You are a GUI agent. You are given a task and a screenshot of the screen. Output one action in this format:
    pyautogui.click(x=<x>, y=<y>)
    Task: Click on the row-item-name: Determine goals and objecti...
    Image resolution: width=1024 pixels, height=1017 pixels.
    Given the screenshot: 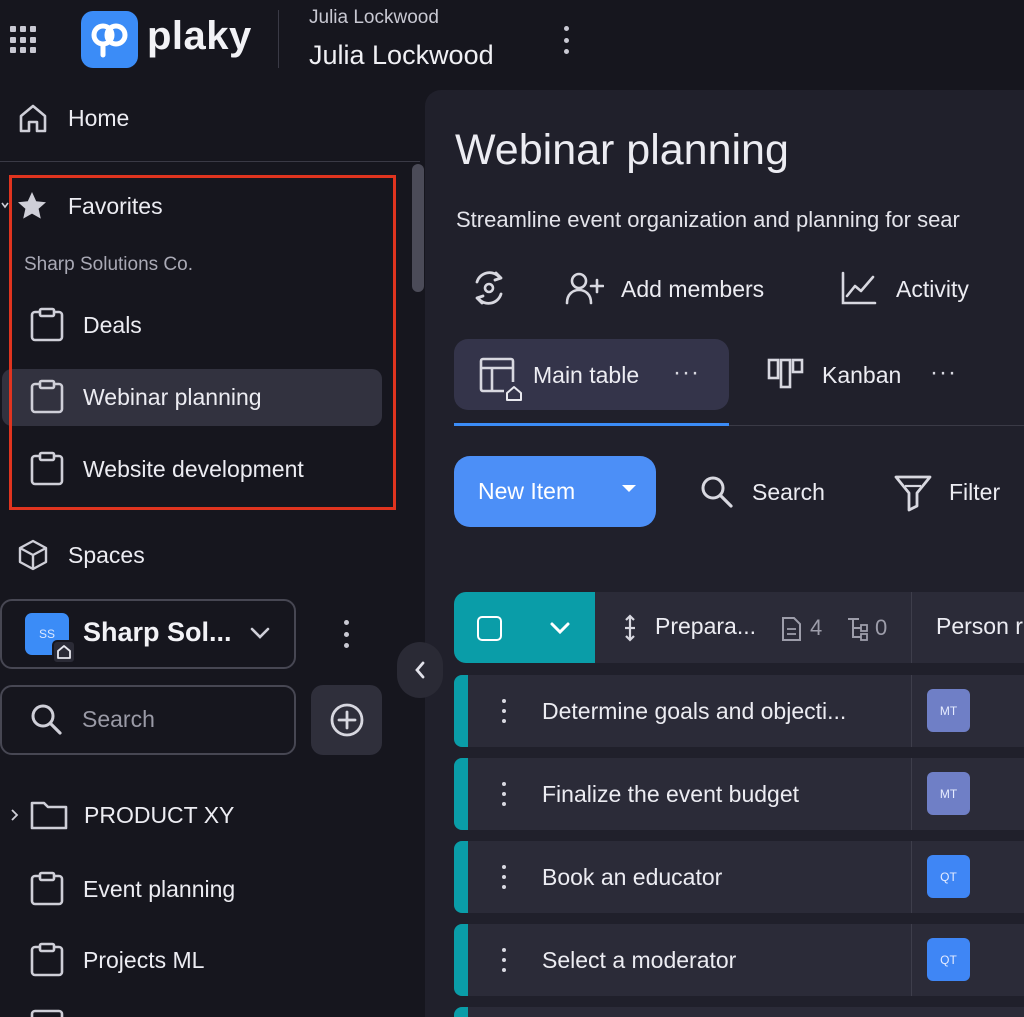 What is the action you would take?
    pyautogui.click(x=694, y=711)
    